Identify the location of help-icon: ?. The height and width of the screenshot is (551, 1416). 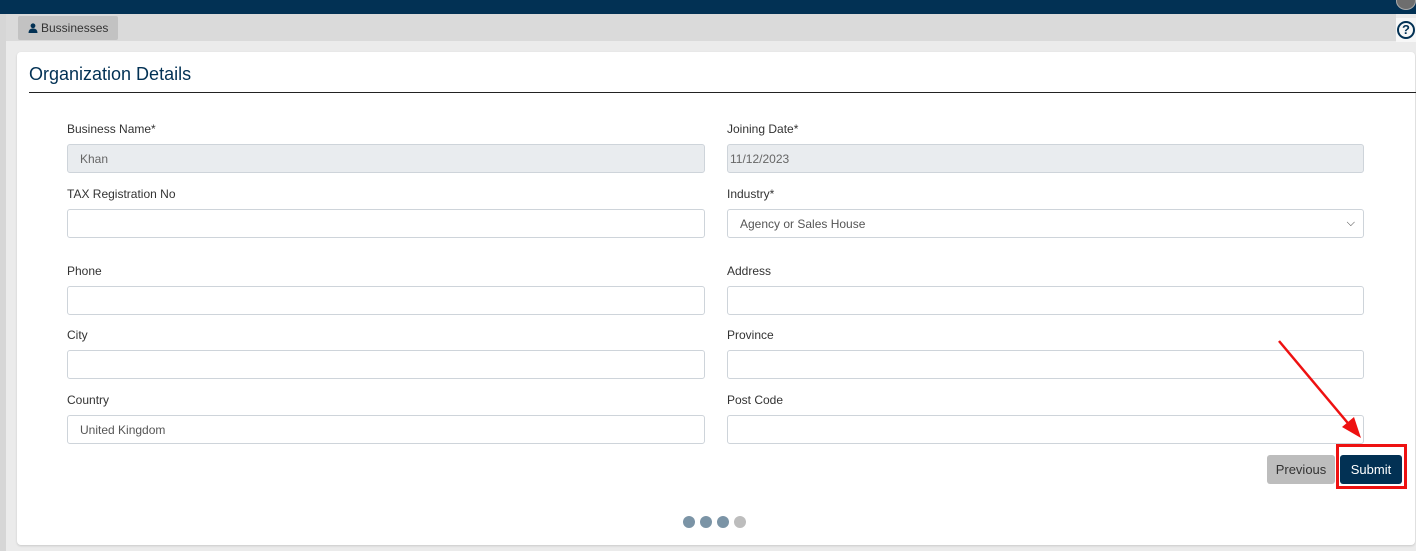
(1406, 30).